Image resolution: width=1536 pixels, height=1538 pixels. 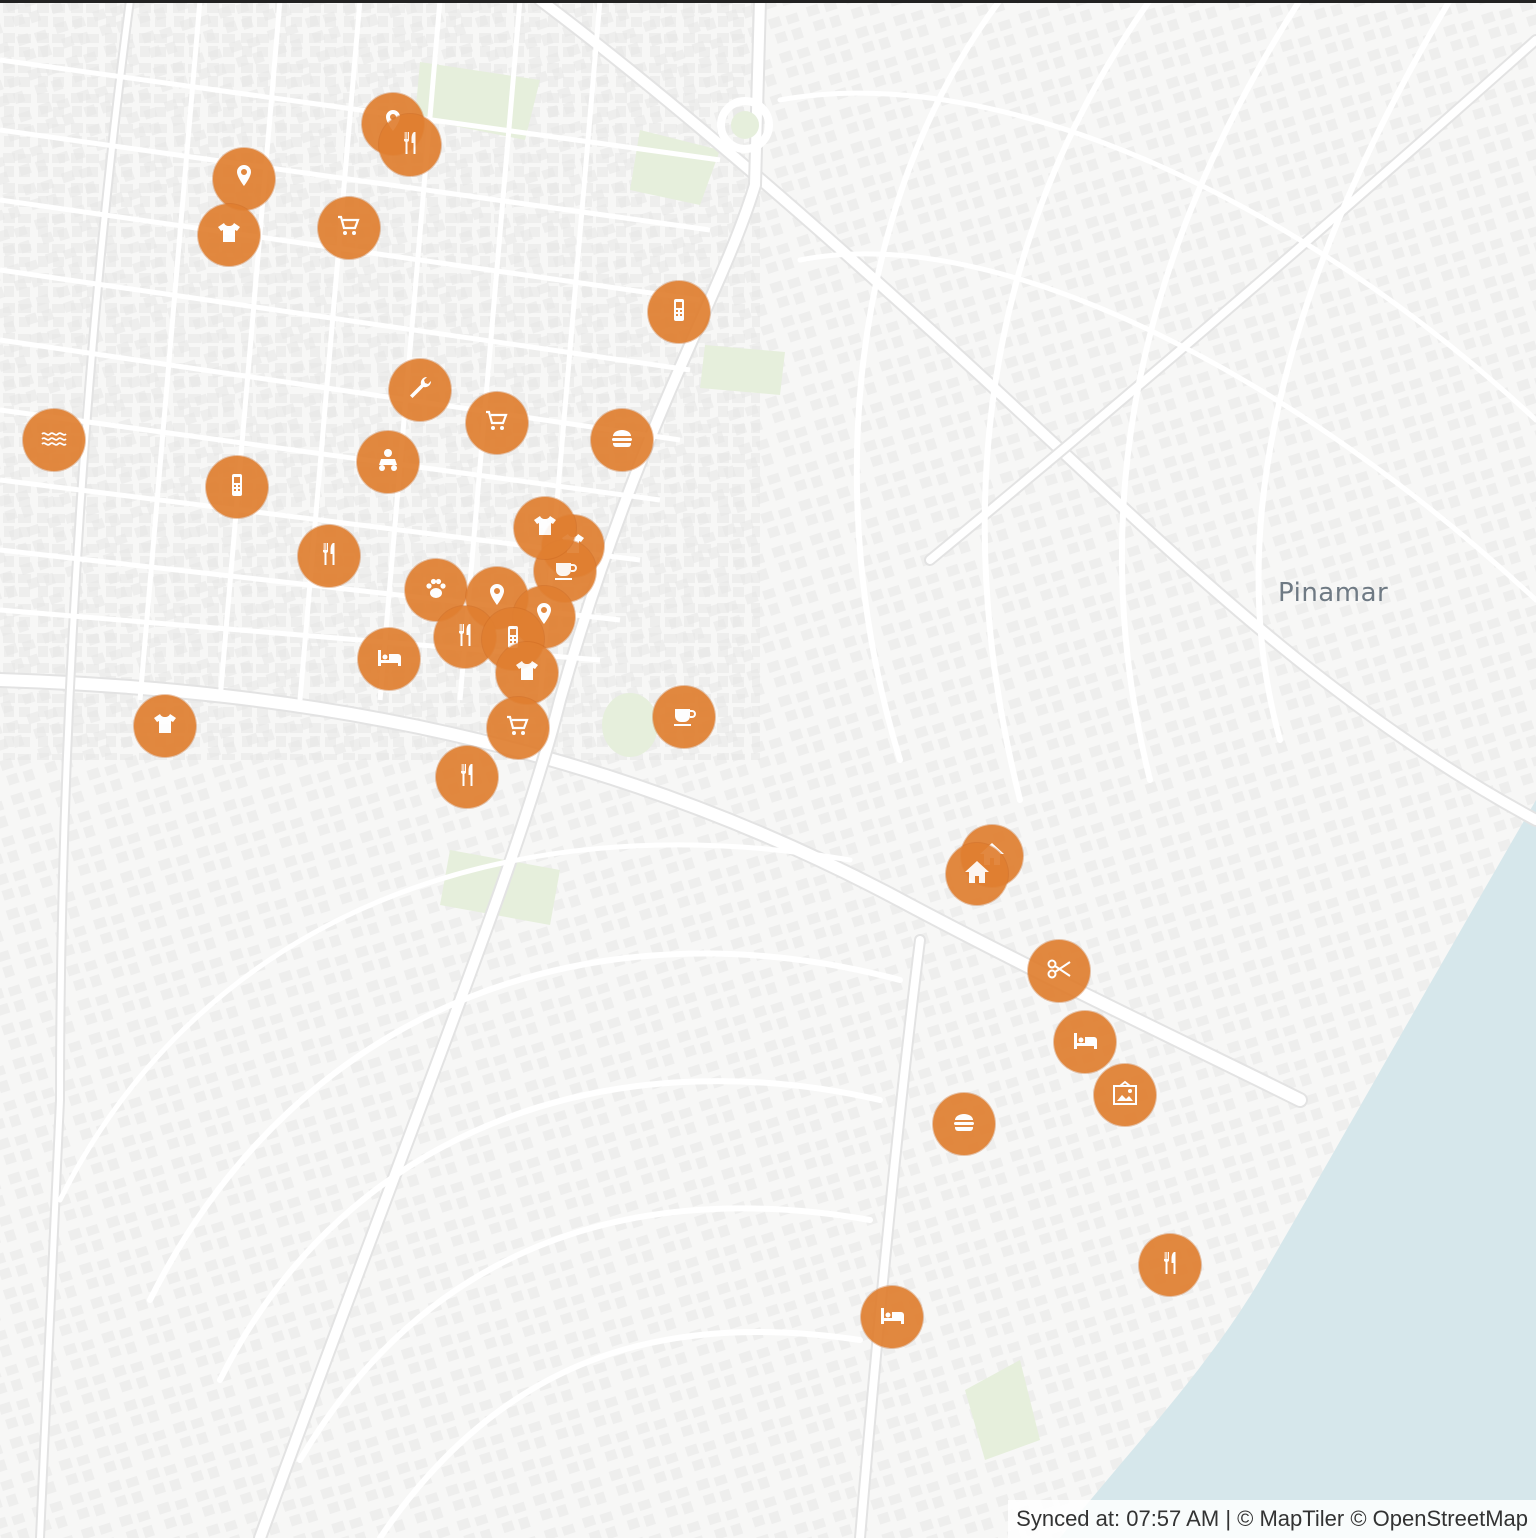 I want to click on park, so click(x=742, y=370).